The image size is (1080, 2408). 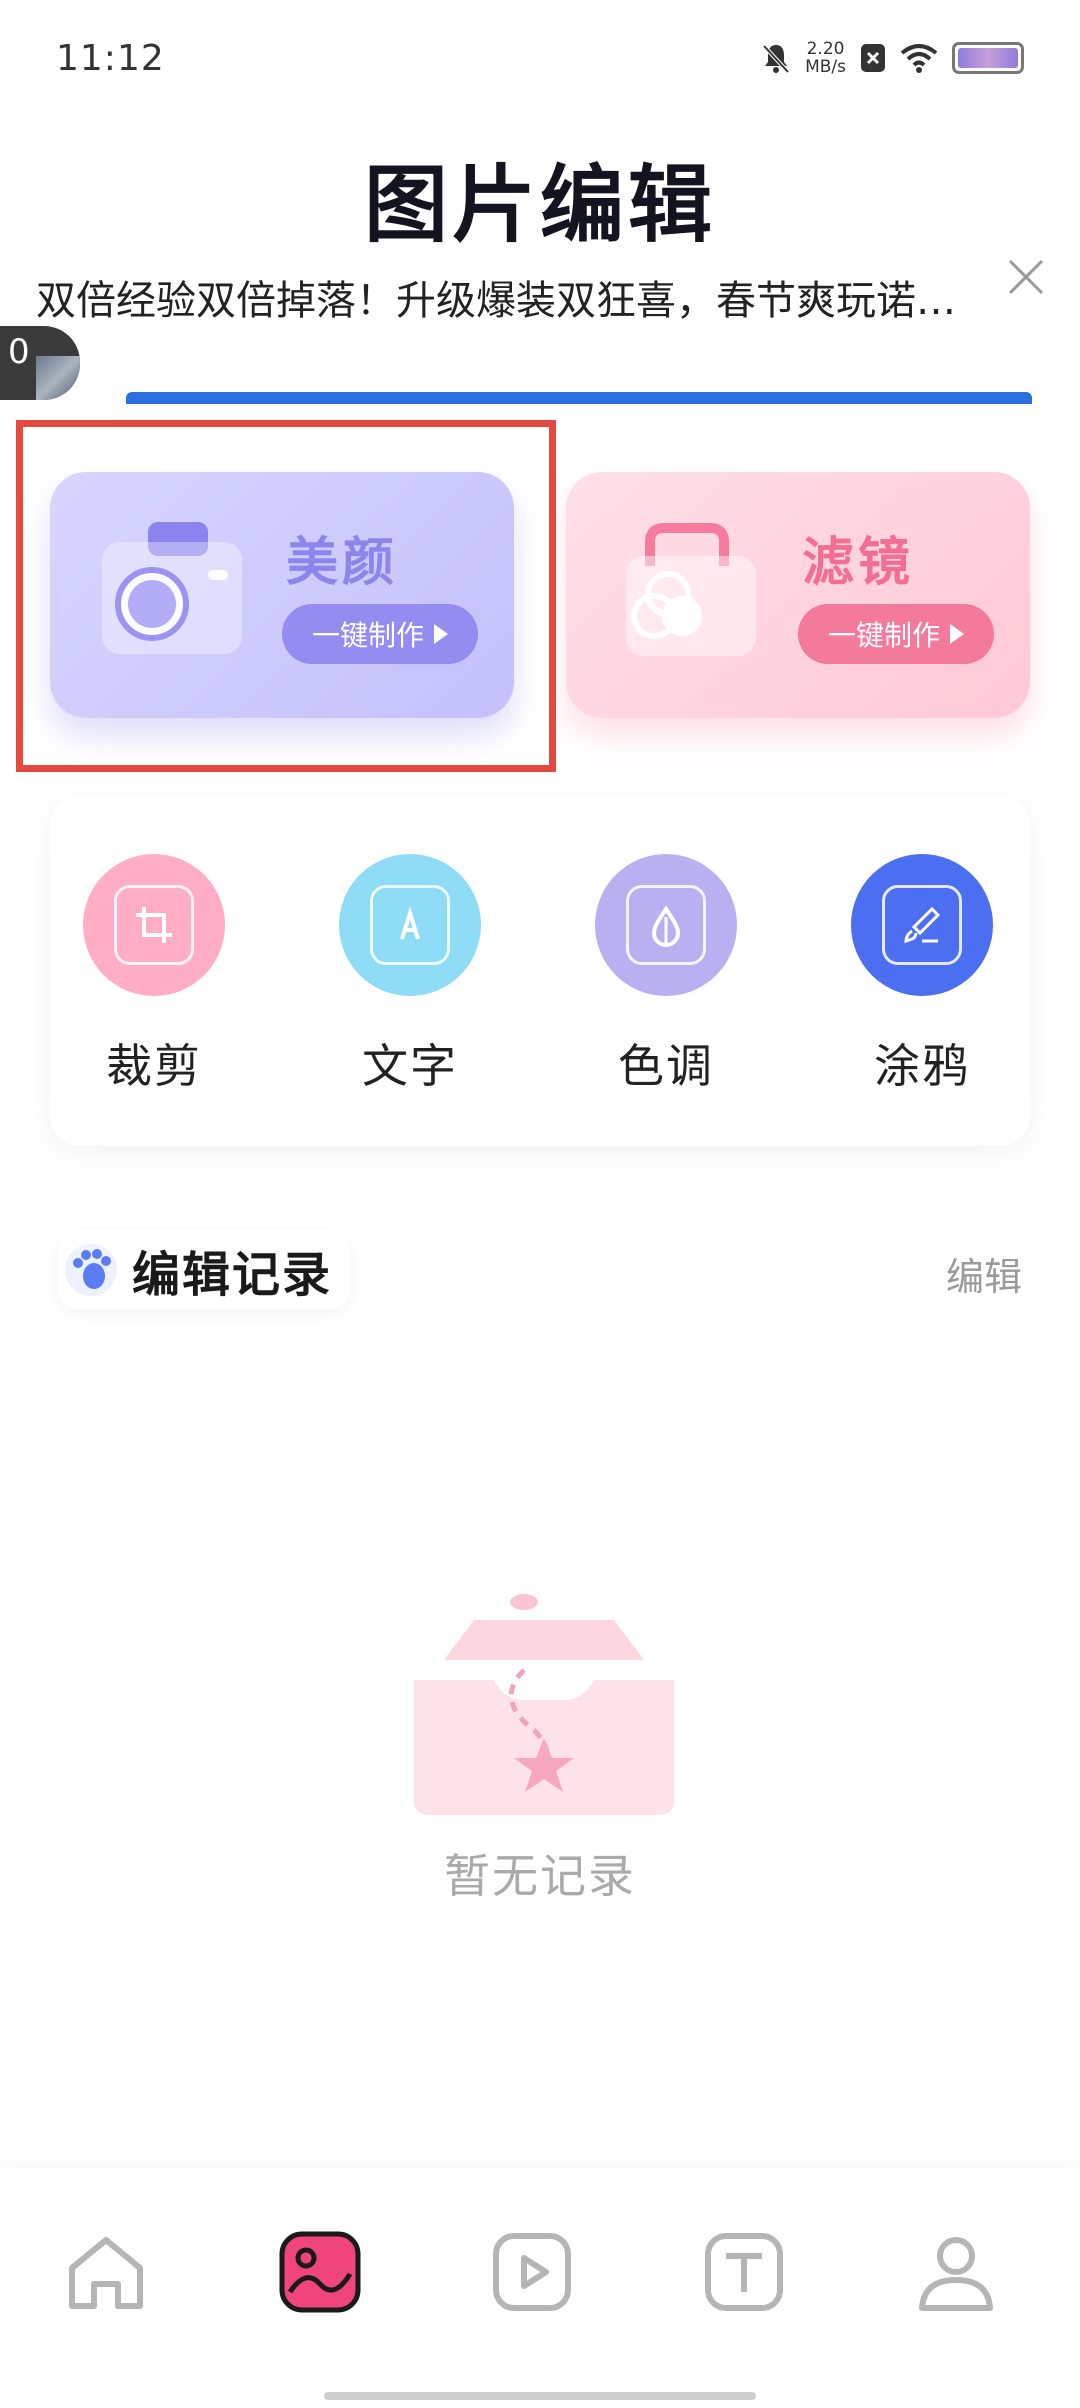 What do you see at coordinates (825, 67) in the screenshot?
I see `net-speed-unit: MB/s` at bounding box center [825, 67].